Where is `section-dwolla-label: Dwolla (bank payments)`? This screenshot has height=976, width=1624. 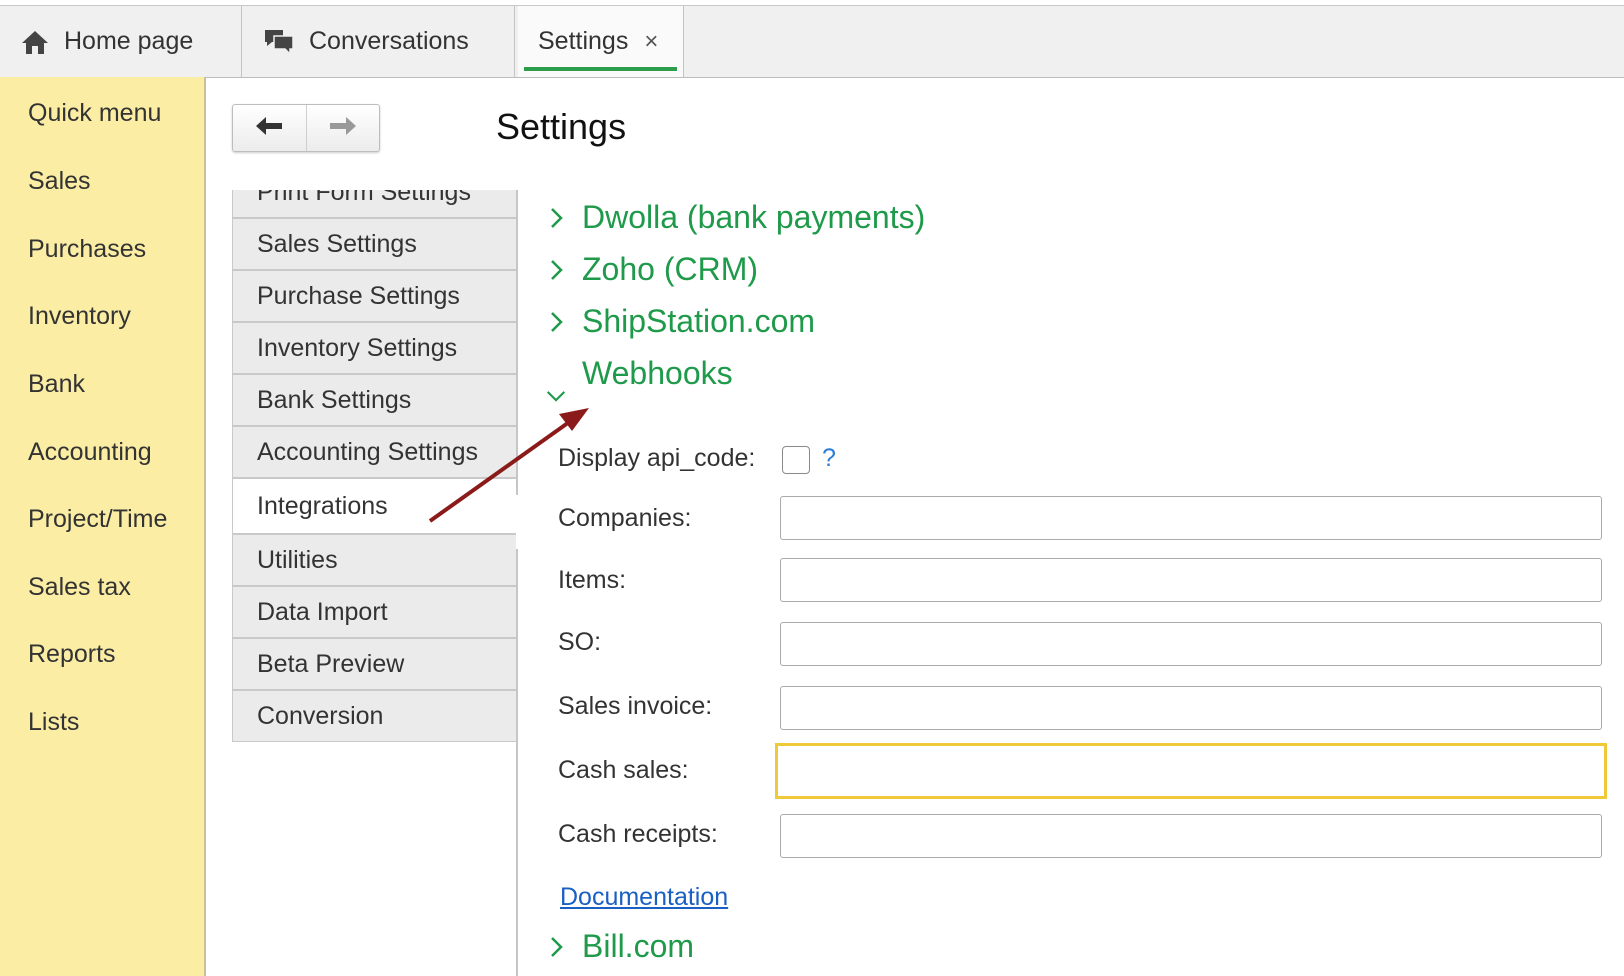
section-dwolla-label: Dwolla (bank payments) is located at coordinates (754, 217).